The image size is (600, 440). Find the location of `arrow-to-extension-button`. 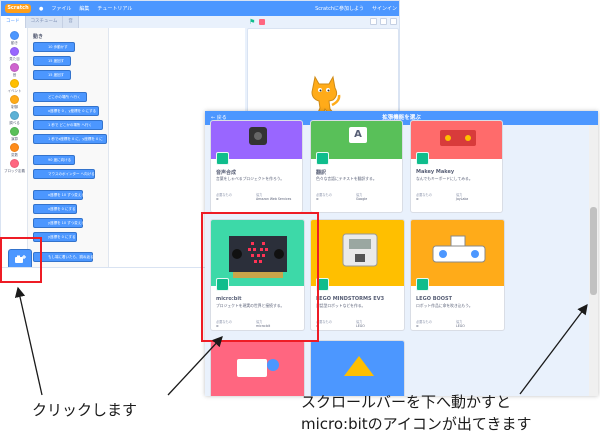

arrow-to-extension-button is located at coordinates (28, 341).